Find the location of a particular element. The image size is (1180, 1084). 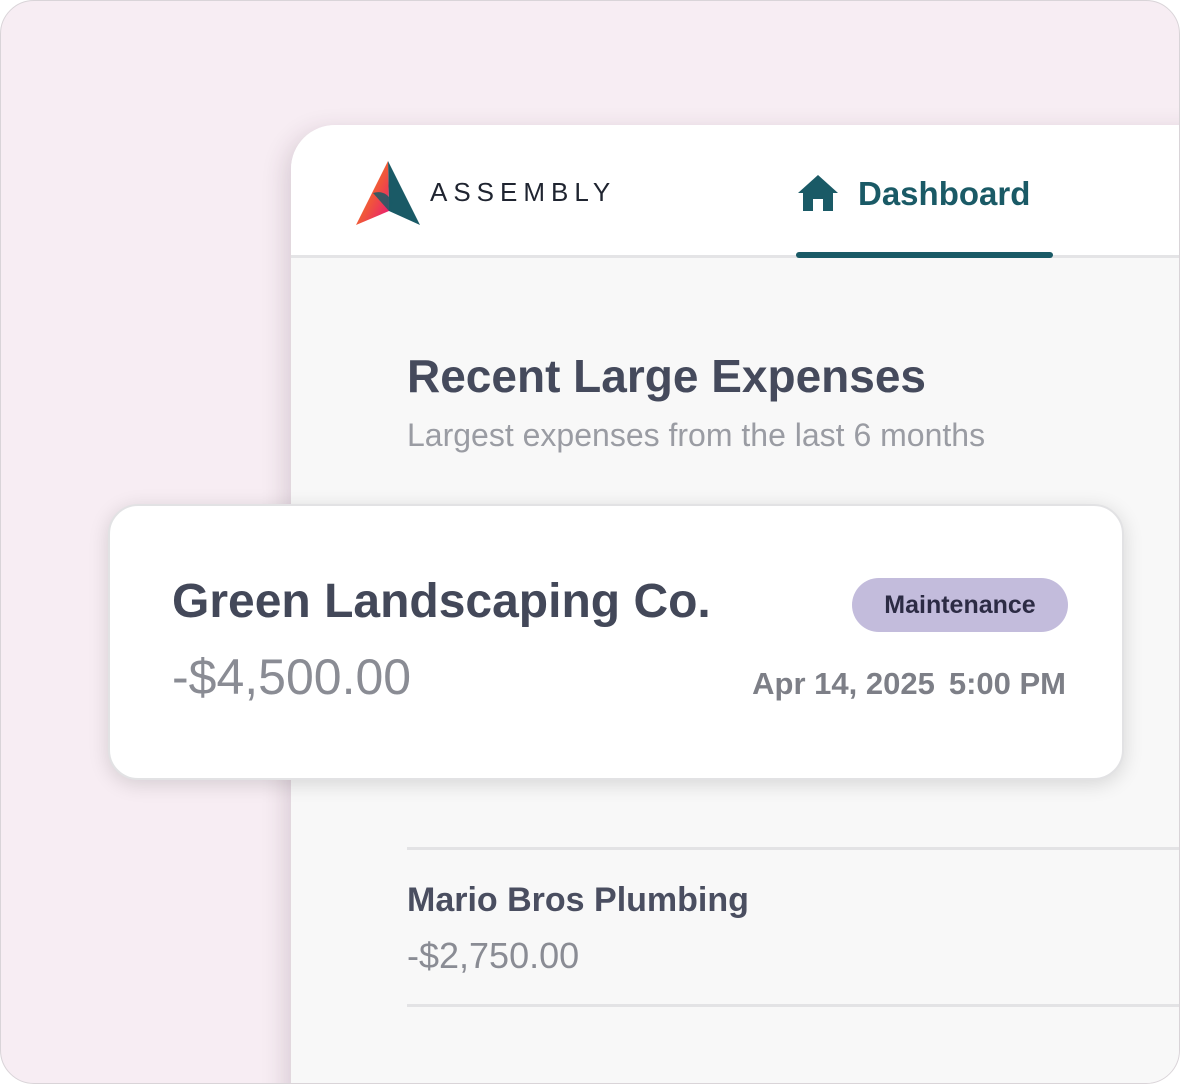

brand-name: ASSEMBLY is located at coordinates (523, 192).